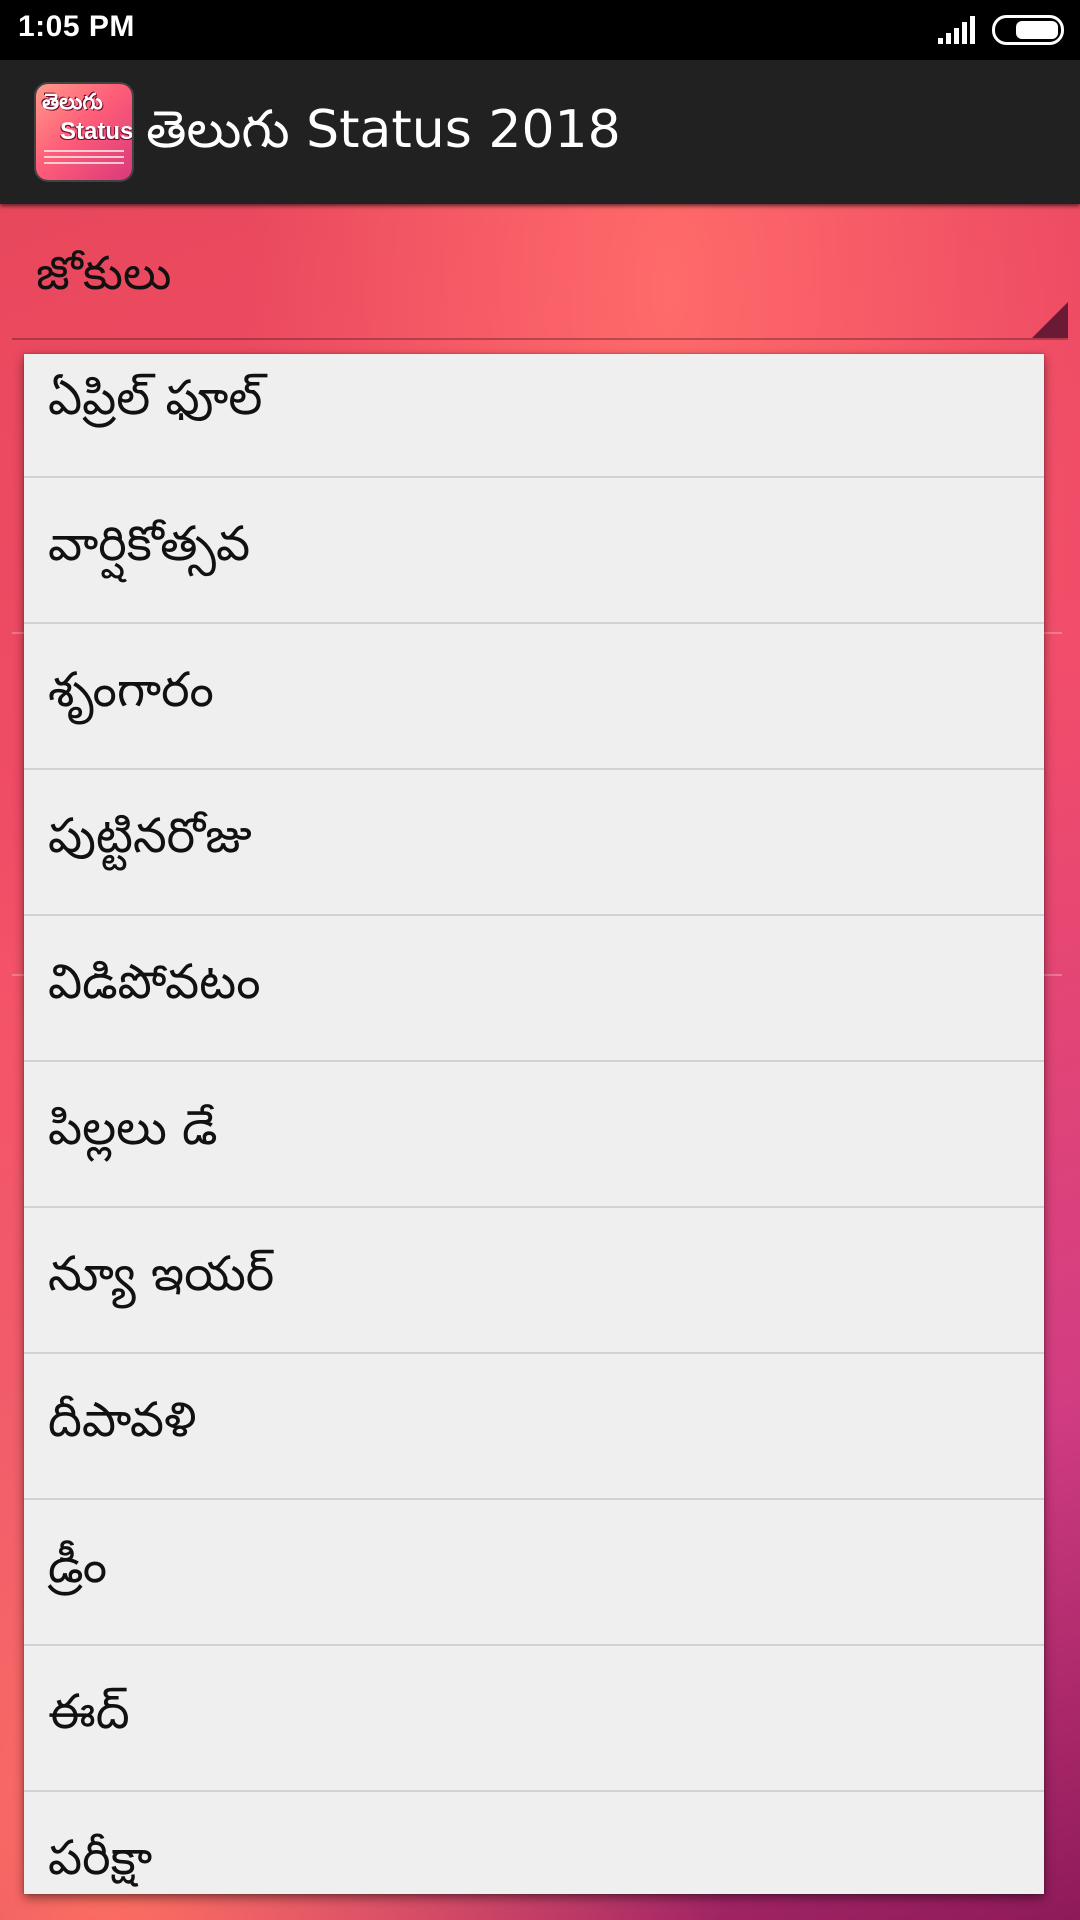  I want to click on dropdown-arrow-icon, so click(1050, 320).